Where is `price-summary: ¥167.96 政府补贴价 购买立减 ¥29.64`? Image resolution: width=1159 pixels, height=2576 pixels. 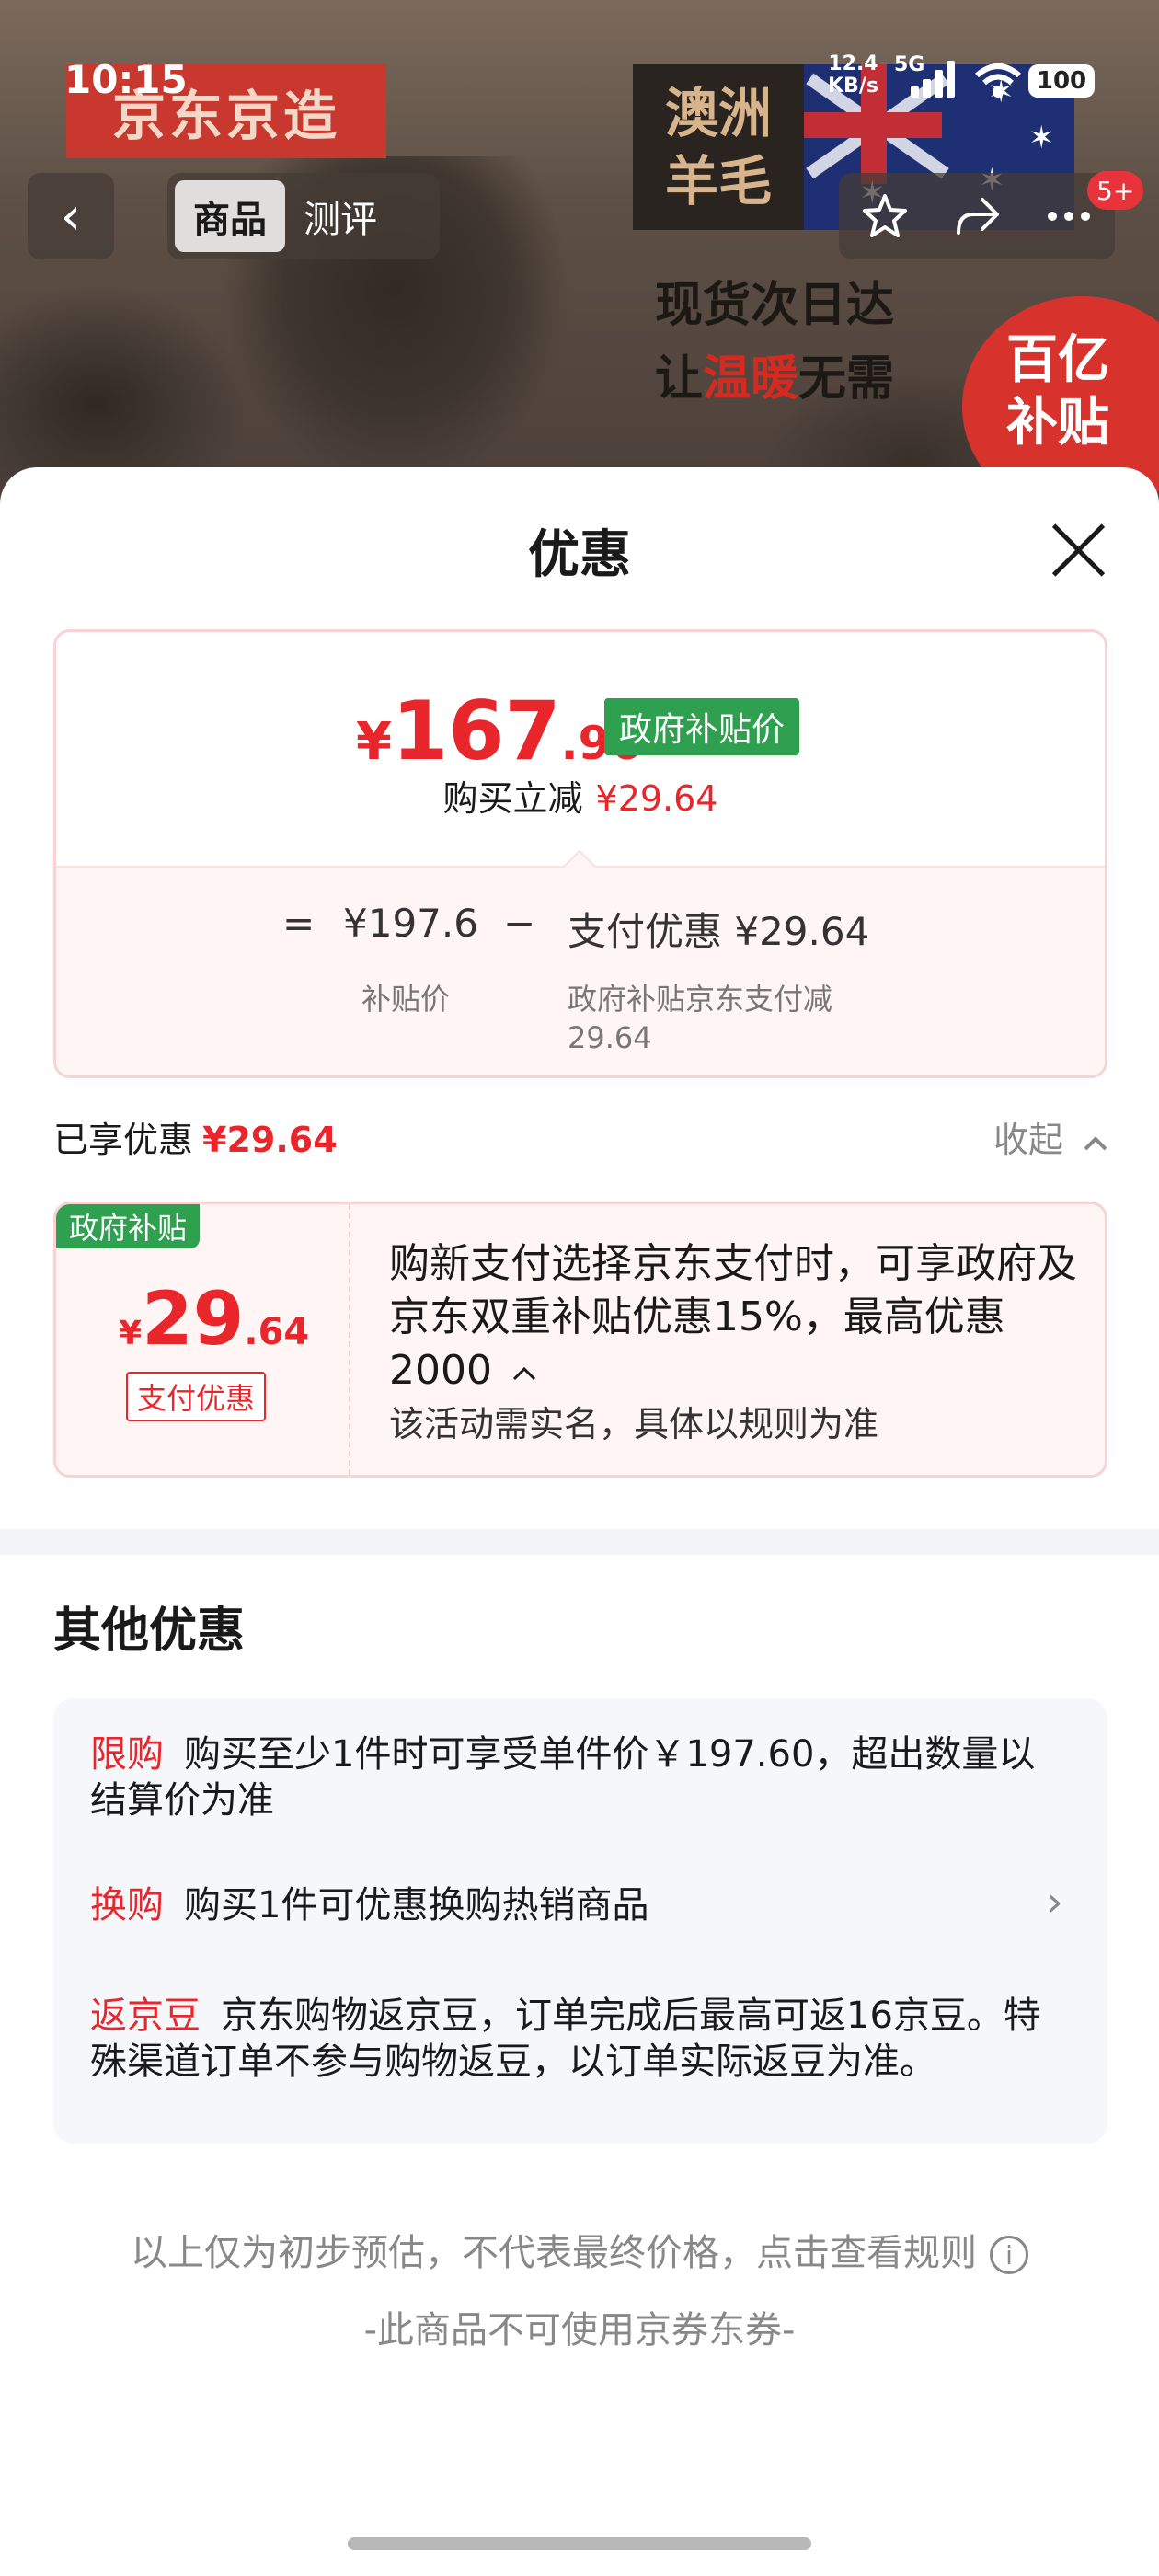 price-summary: ¥167.96 政府补贴价 购买立减 ¥29.64 is located at coordinates (580, 749).